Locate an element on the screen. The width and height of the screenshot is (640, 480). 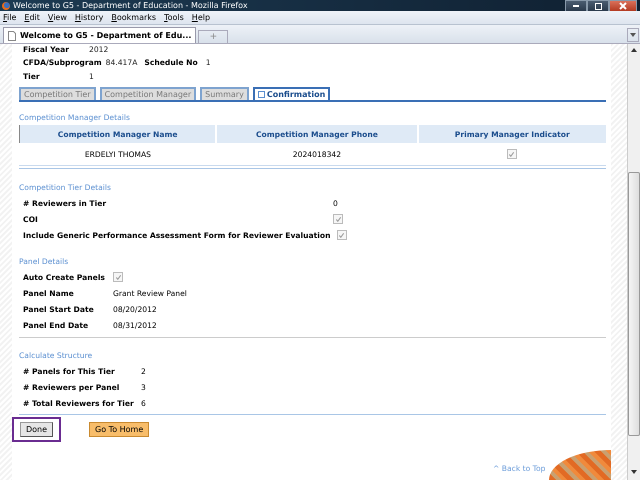
close-icon is located at coordinates (623, 6).